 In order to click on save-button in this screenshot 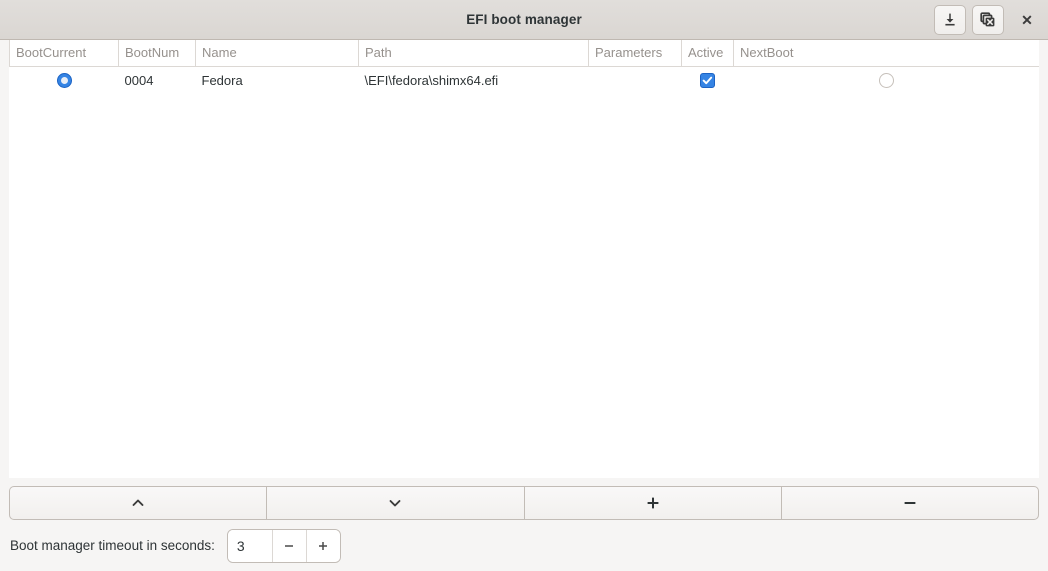, I will do `click(950, 20)`.